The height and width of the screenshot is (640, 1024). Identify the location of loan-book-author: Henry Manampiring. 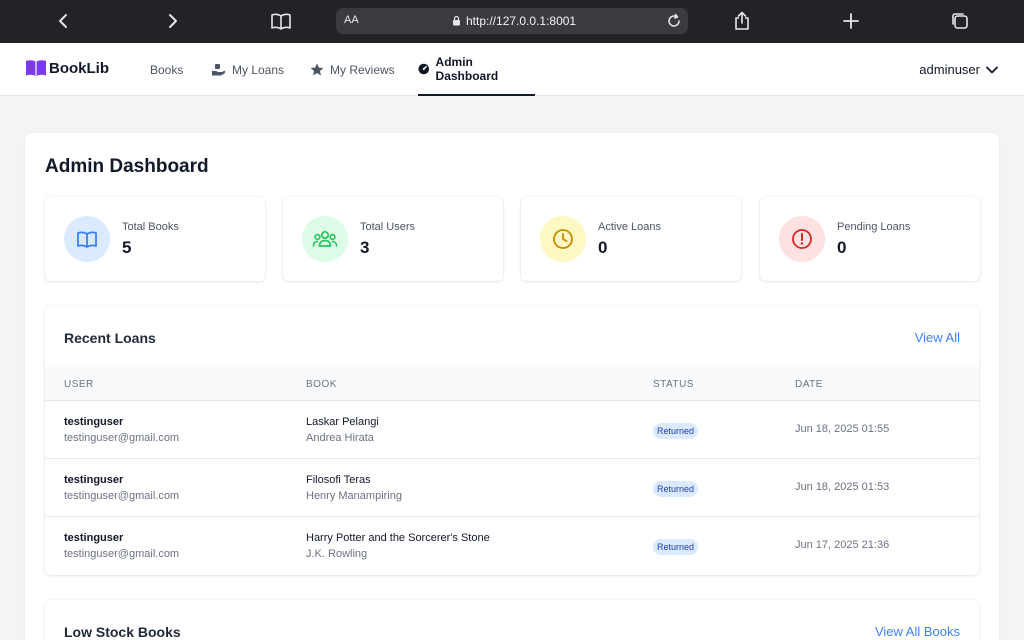
(354, 496).